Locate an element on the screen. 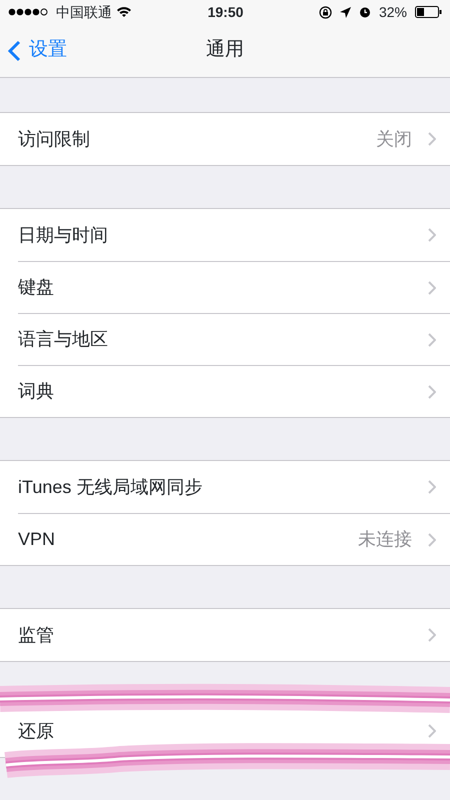 Image resolution: width=450 pixels, height=800 pixels. row-label: 日期与时间 is located at coordinates (63, 235).